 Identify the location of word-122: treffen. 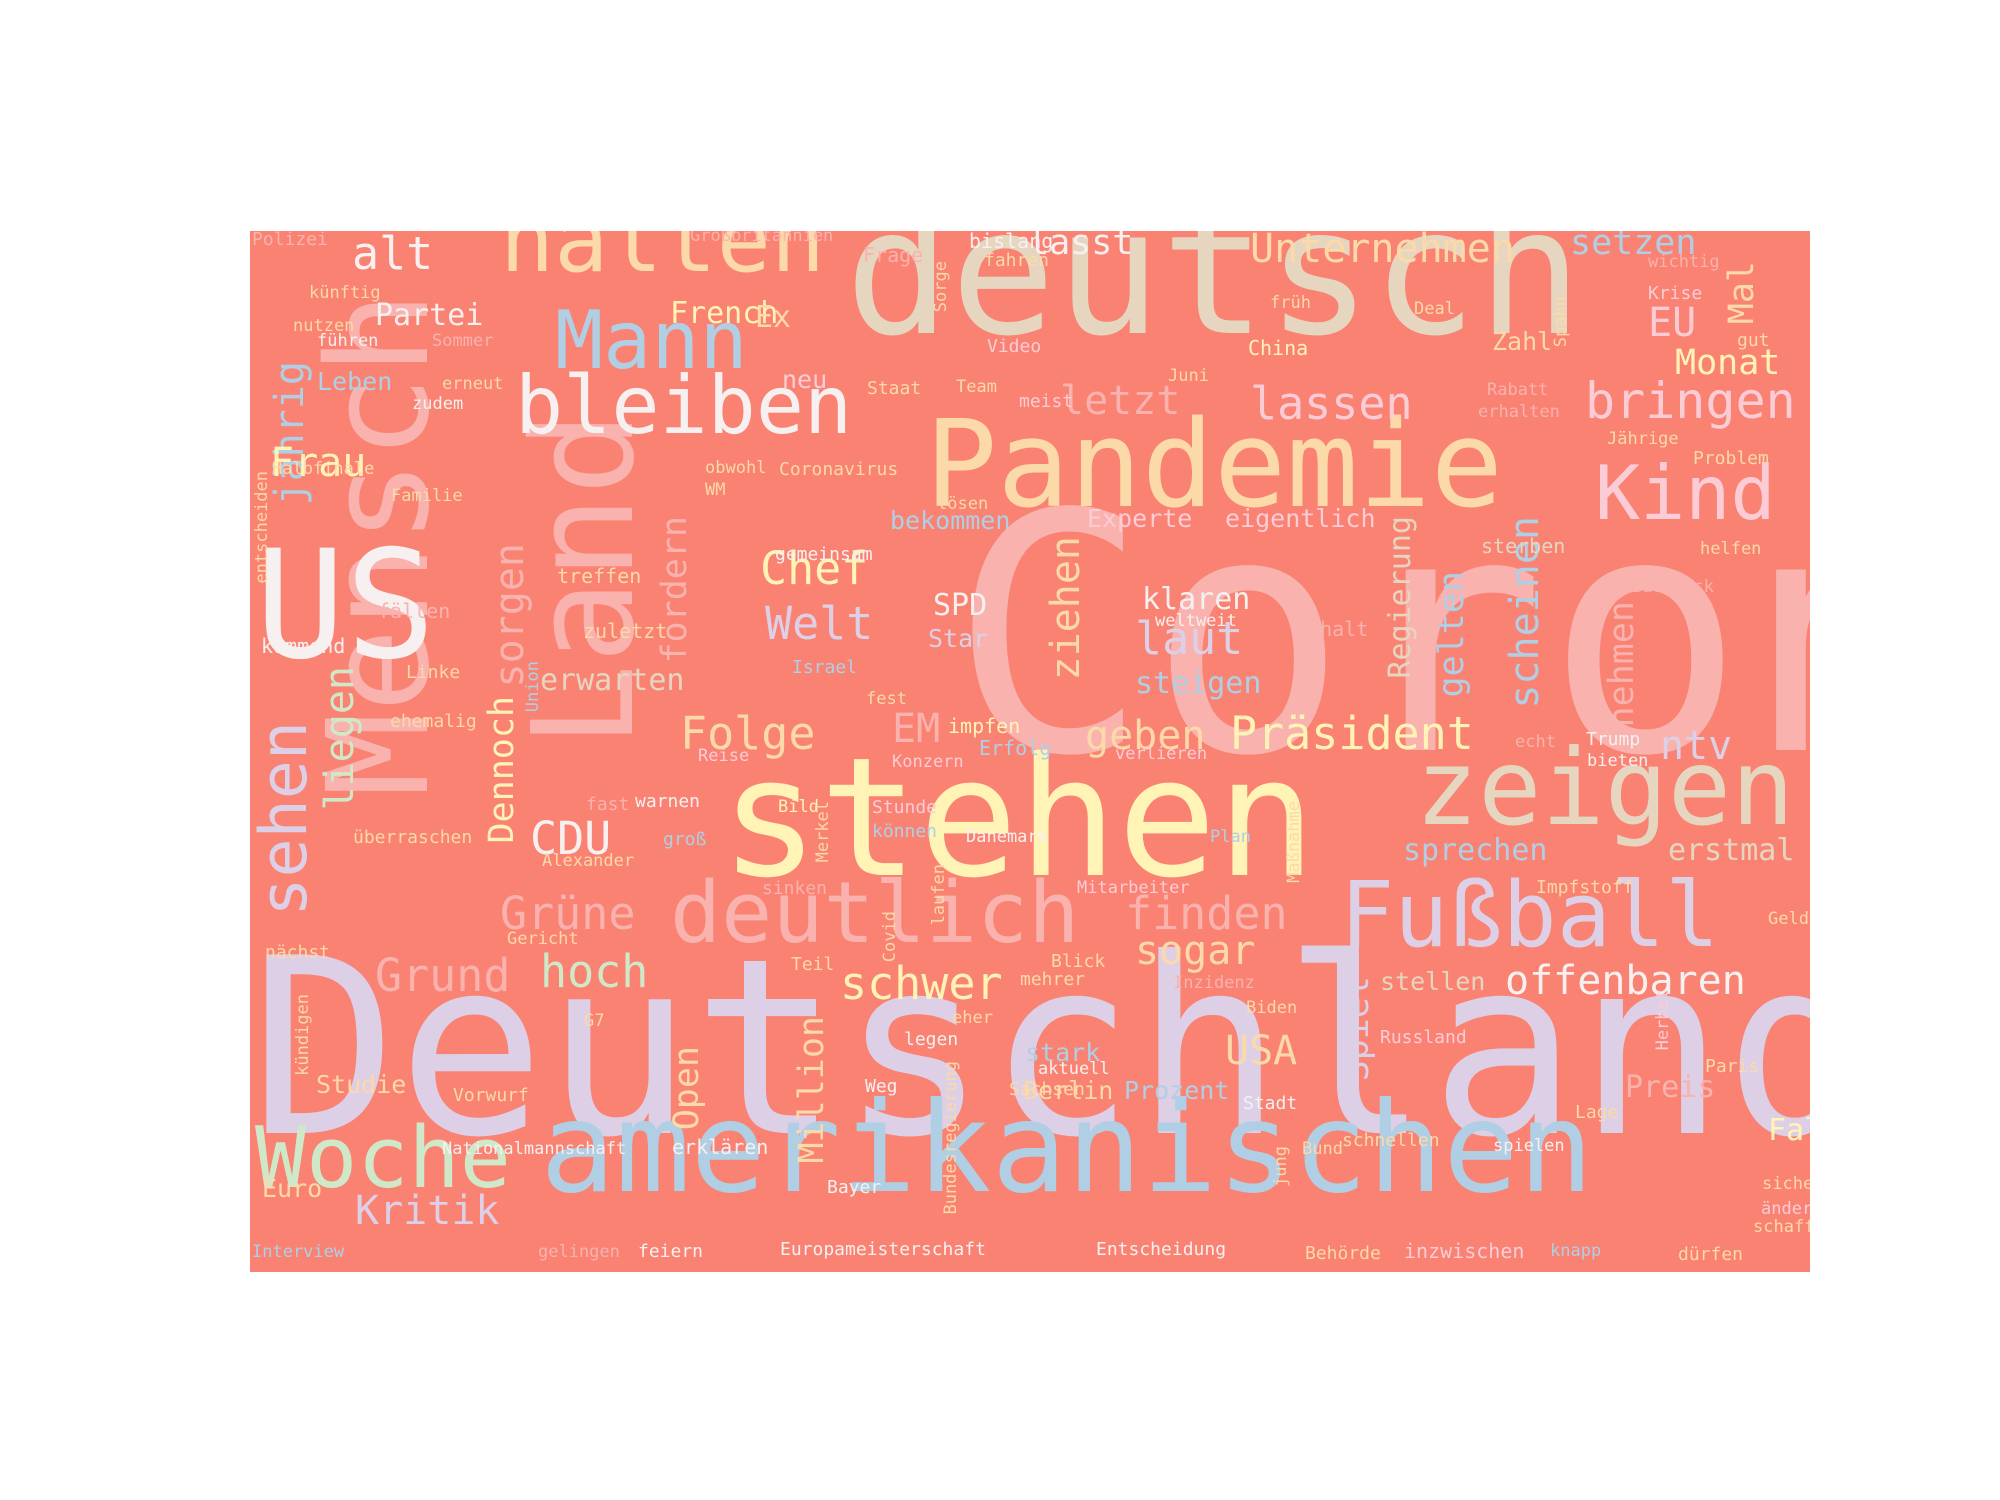
(599, 576).